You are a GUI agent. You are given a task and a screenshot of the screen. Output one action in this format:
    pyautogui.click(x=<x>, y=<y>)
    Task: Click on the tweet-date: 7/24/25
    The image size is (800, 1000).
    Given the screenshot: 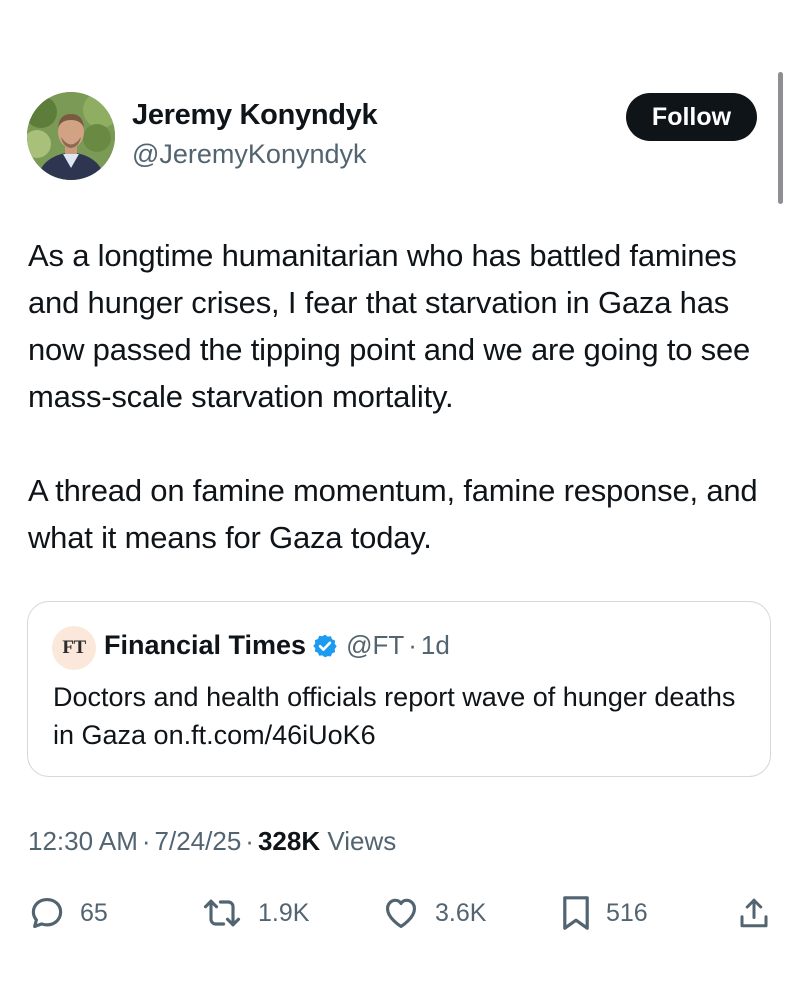 What is the action you would take?
    pyautogui.click(x=198, y=841)
    